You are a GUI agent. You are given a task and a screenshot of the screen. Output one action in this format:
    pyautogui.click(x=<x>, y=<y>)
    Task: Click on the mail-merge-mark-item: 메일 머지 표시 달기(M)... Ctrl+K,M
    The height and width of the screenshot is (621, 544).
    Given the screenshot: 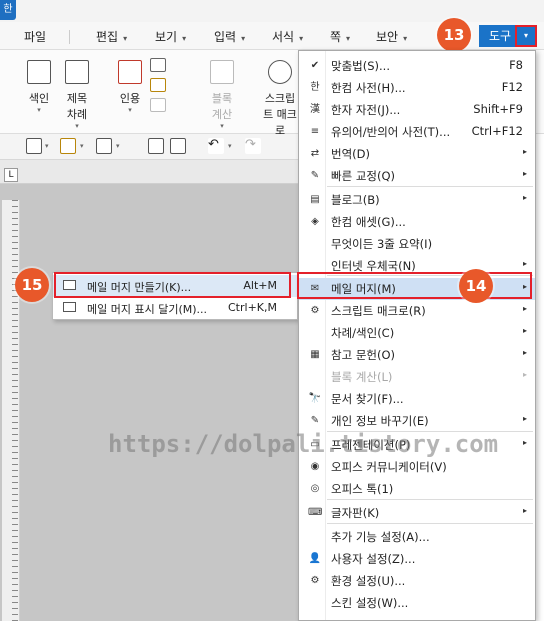 What is the action you would take?
    pyautogui.click(x=175, y=308)
    